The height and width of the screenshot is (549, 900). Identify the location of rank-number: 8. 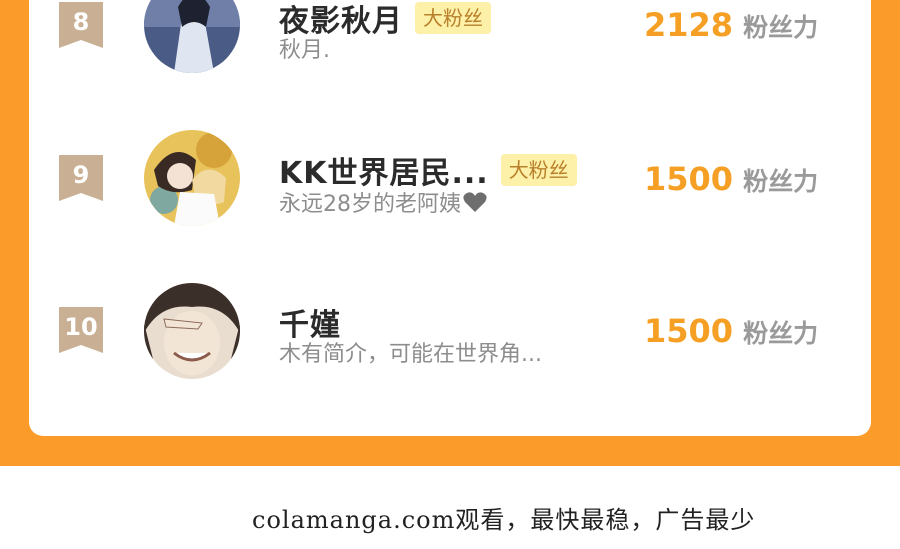
(81, 22).